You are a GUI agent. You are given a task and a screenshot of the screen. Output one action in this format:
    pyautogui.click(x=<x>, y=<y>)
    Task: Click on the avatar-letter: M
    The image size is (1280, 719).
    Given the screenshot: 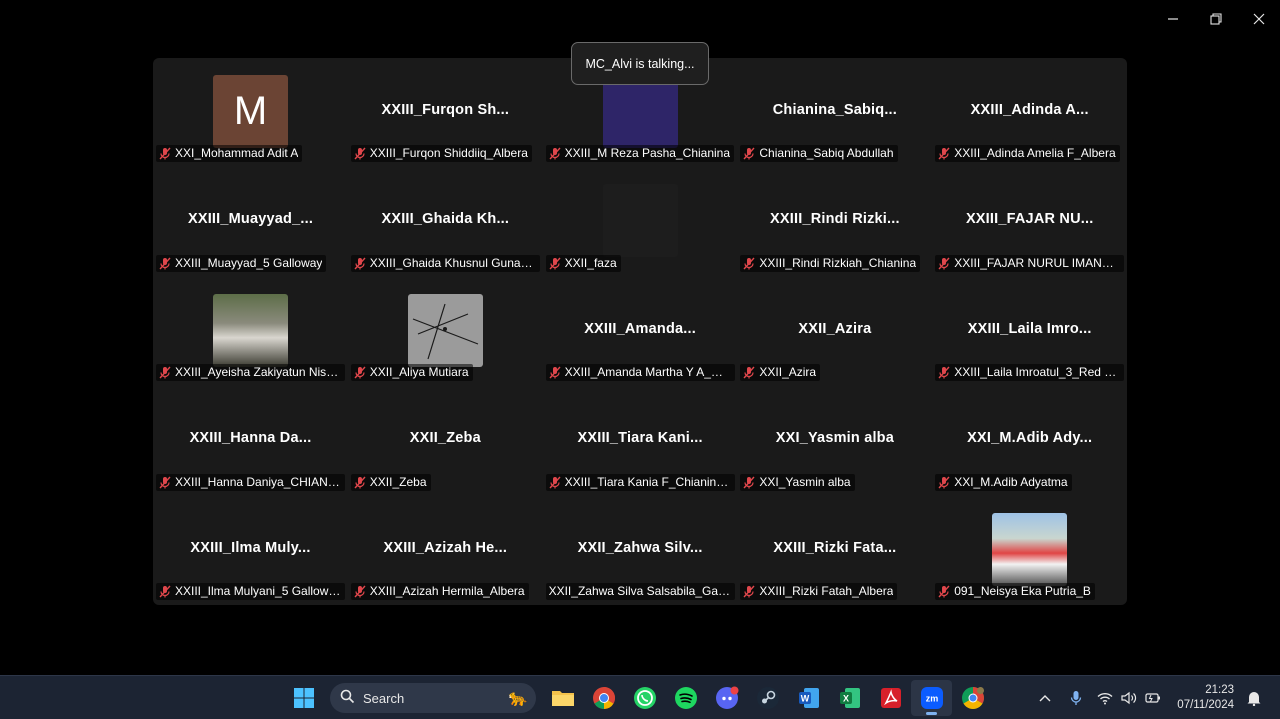 What is the action you would take?
    pyautogui.click(x=250, y=111)
    